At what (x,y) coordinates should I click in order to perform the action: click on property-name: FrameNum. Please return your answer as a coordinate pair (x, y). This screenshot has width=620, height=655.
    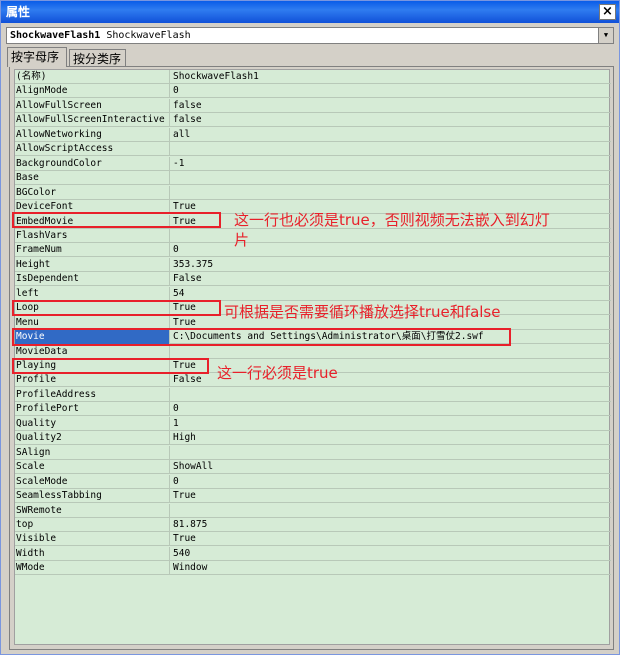
    Looking at the image, I should click on (92, 250).